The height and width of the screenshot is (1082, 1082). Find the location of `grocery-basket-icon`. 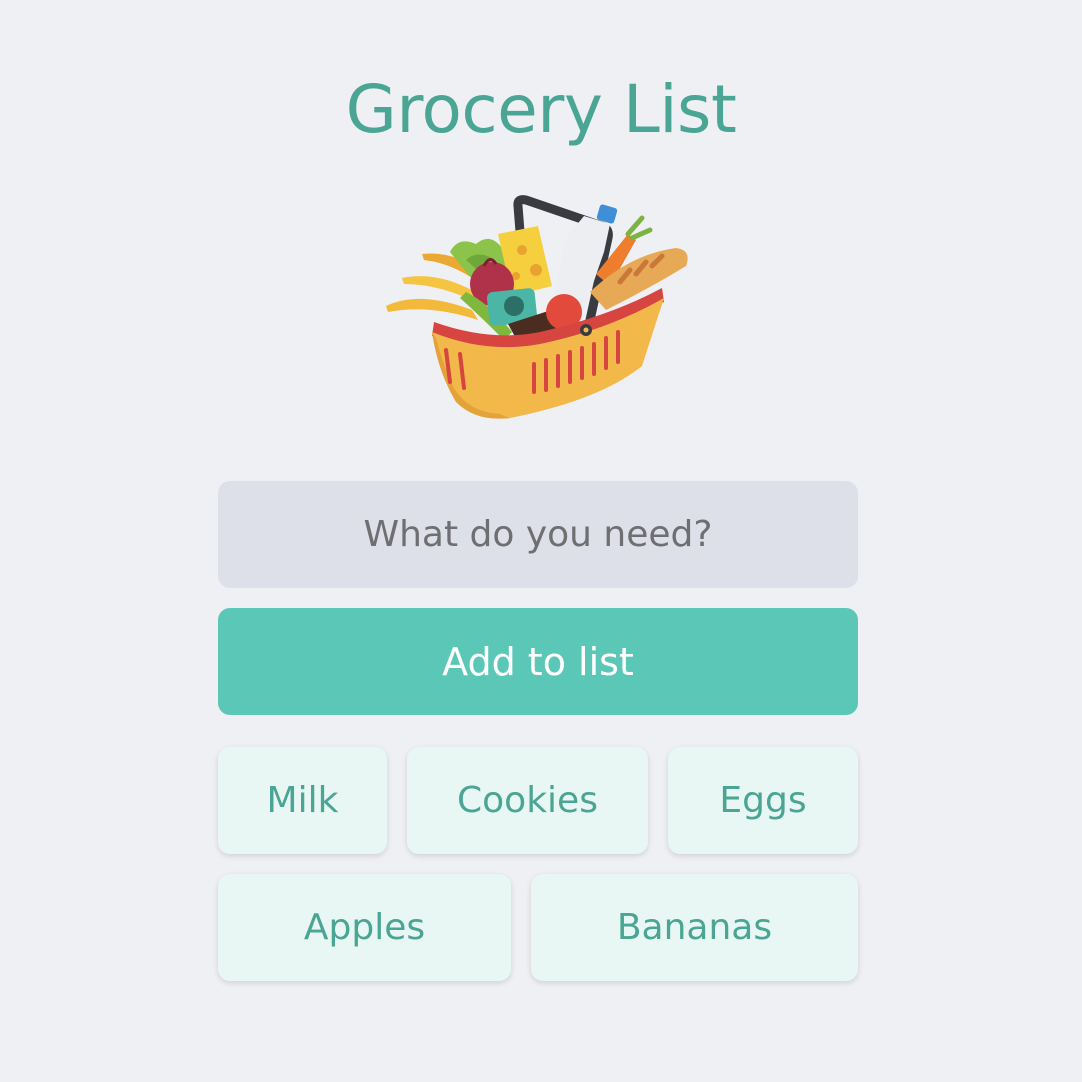

grocery-basket-icon is located at coordinates (540, 310).